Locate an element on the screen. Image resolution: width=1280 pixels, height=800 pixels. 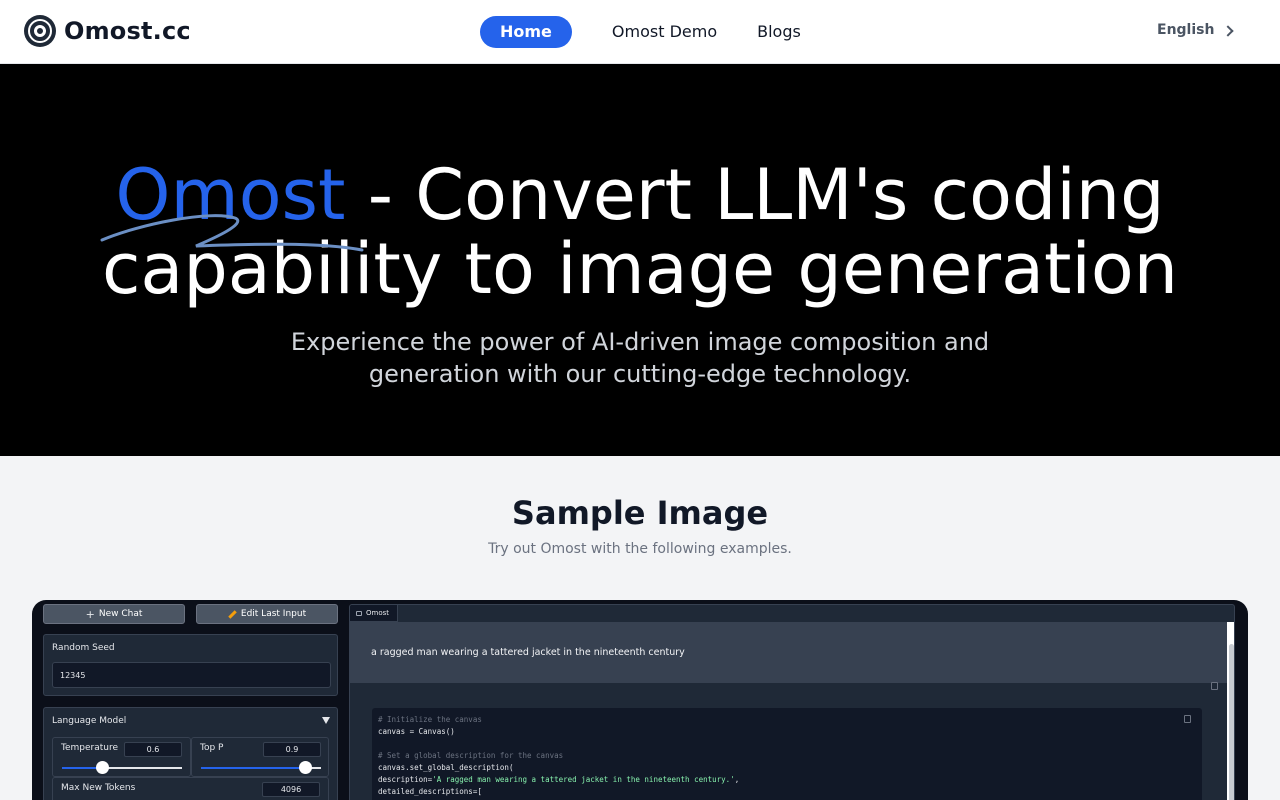
brand: Omost.cc is located at coordinates (107, 31).